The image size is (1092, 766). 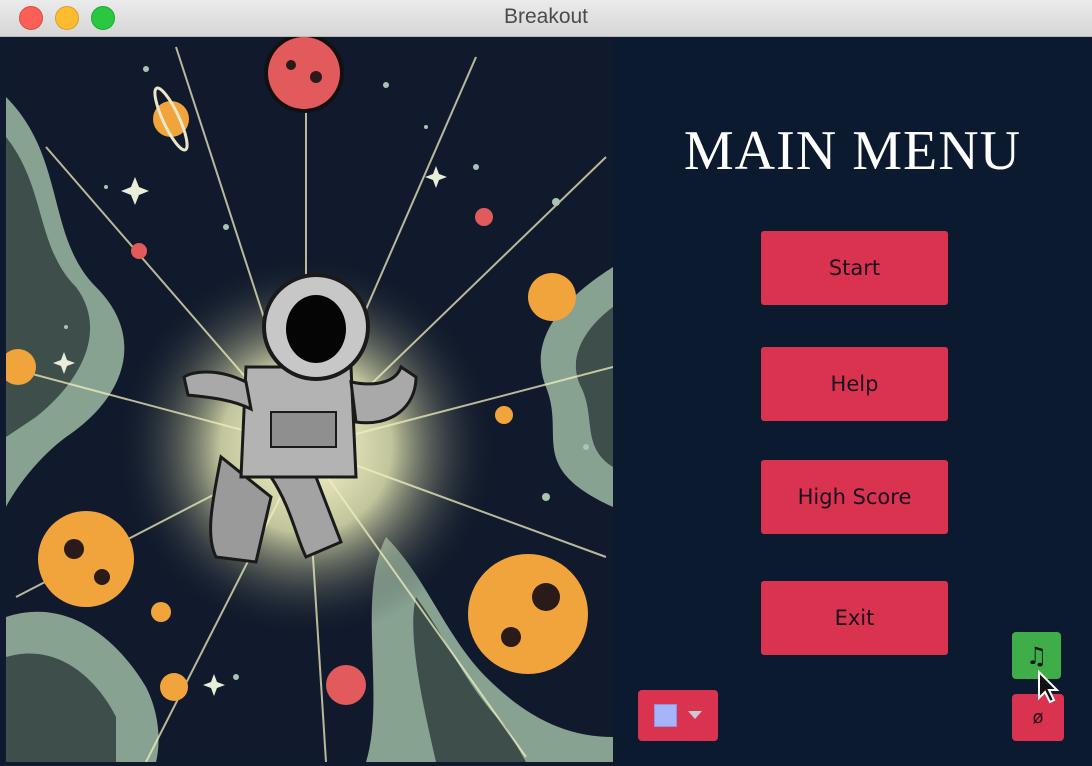 What do you see at coordinates (854, 384) in the screenshot?
I see `help-button: Help` at bounding box center [854, 384].